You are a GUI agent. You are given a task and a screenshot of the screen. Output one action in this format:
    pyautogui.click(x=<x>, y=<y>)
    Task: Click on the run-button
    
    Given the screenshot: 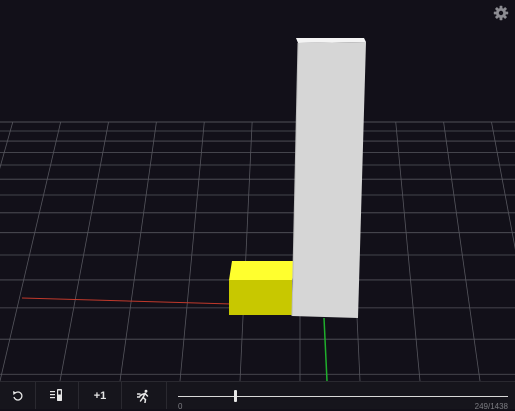 What is the action you would take?
    pyautogui.click(x=144, y=395)
    